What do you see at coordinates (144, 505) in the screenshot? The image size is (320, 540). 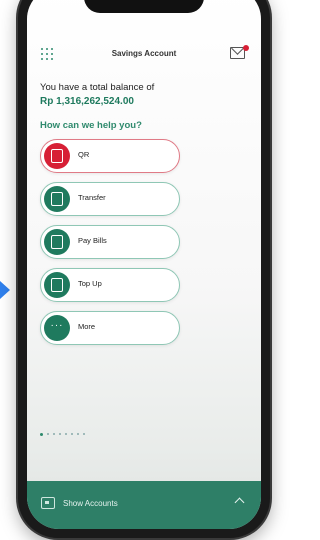 I see `show-accounts-bar: Show Accounts` at bounding box center [144, 505].